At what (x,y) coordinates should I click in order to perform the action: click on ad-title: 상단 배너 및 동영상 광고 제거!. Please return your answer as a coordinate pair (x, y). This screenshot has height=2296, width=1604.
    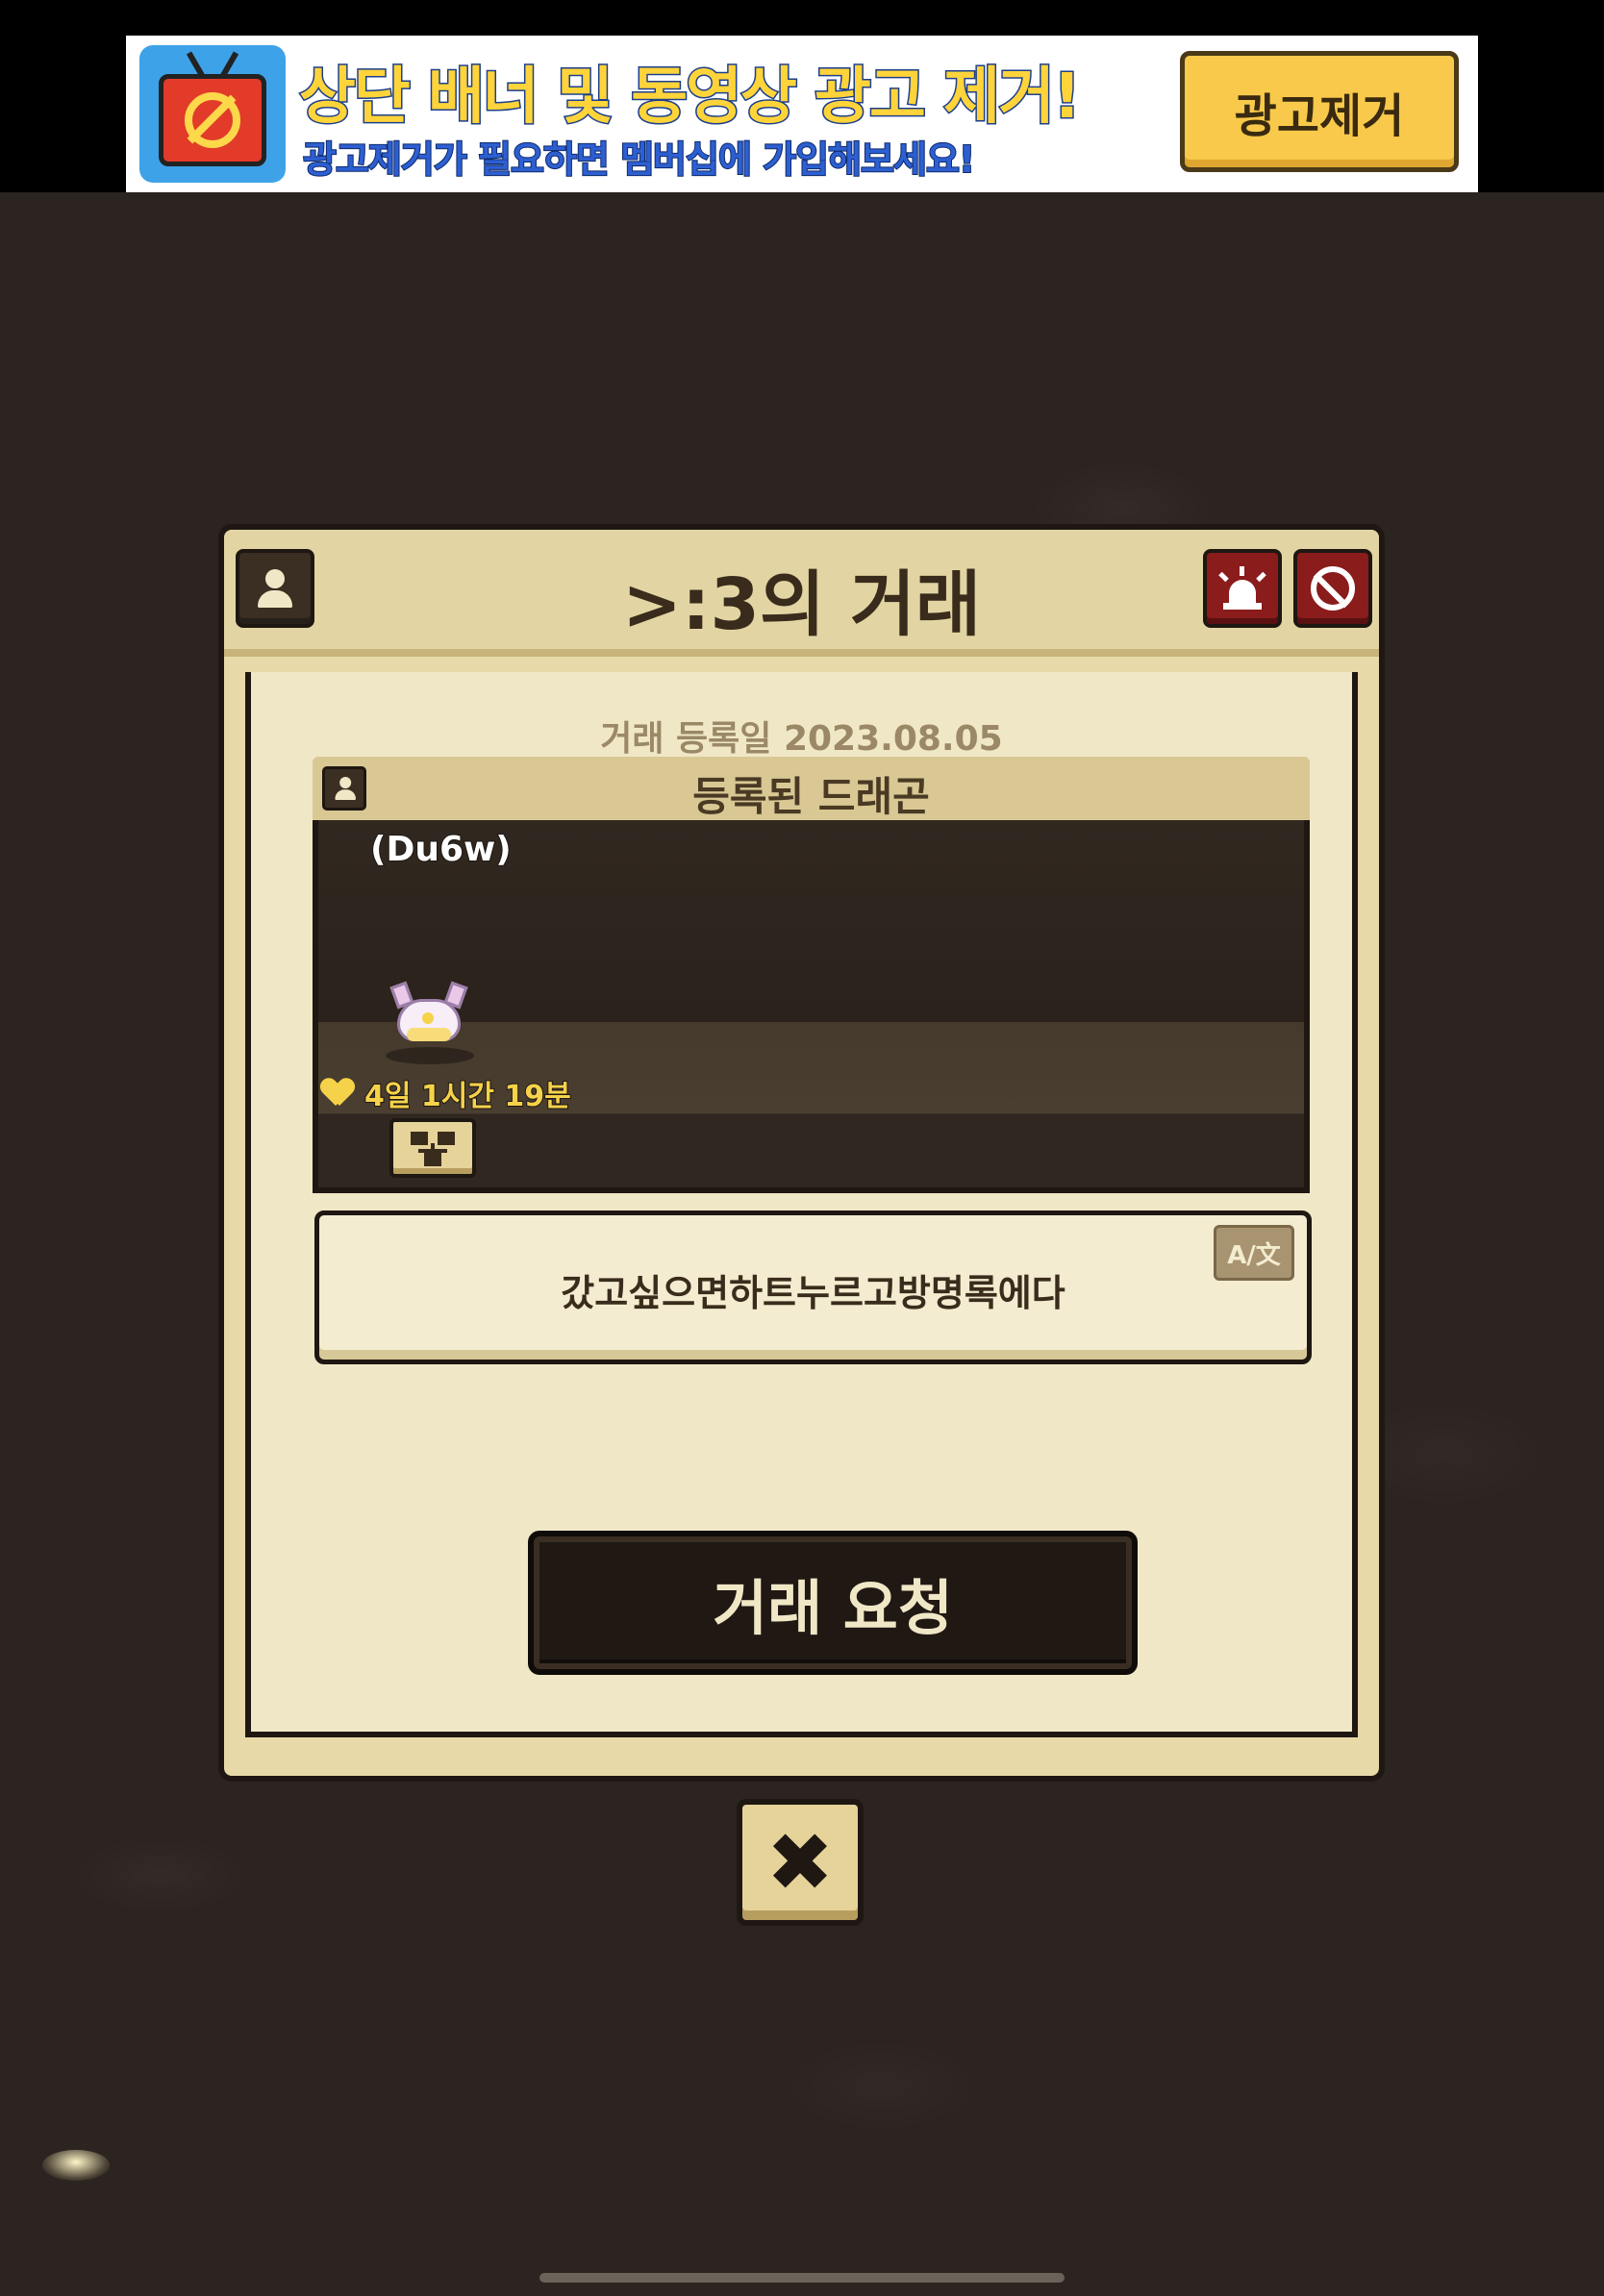
    Looking at the image, I should click on (689, 98).